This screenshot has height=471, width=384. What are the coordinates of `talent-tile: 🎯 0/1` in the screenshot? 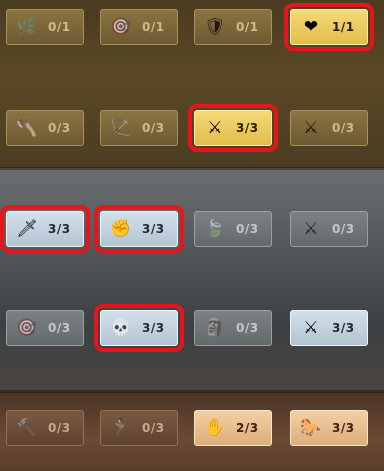 It's located at (139, 27).